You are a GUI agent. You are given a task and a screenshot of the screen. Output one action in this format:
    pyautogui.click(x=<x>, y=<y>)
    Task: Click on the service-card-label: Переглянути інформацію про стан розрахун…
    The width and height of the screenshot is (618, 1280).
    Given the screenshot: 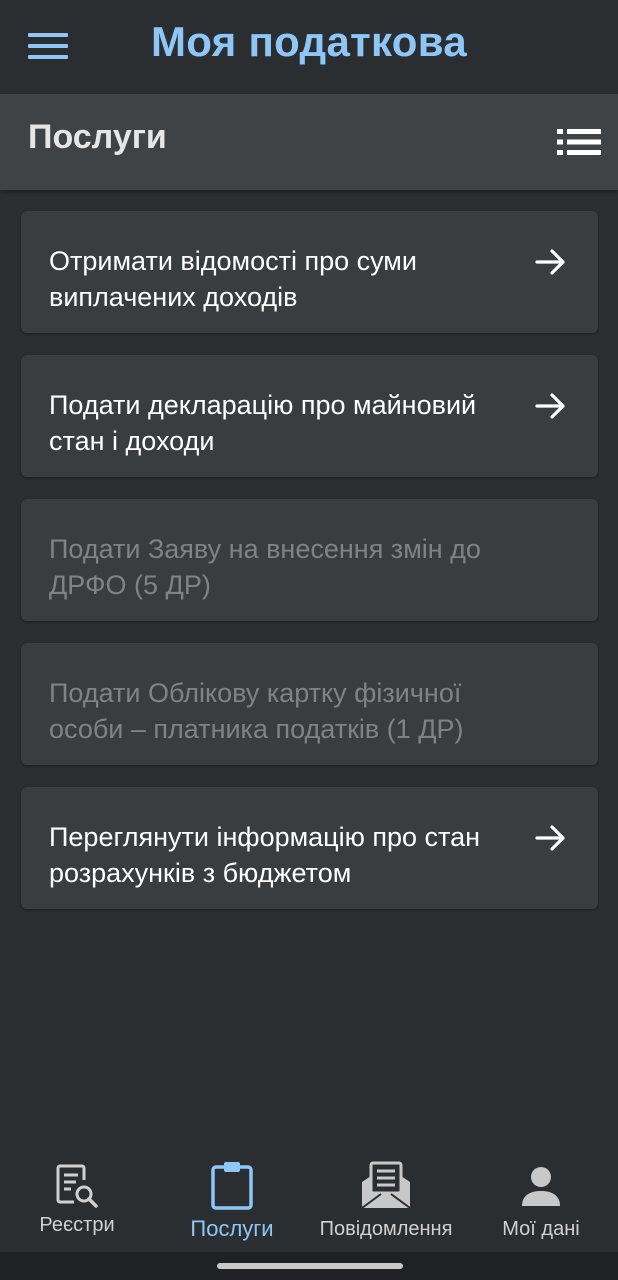 What is the action you would take?
    pyautogui.click(x=265, y=855)
    